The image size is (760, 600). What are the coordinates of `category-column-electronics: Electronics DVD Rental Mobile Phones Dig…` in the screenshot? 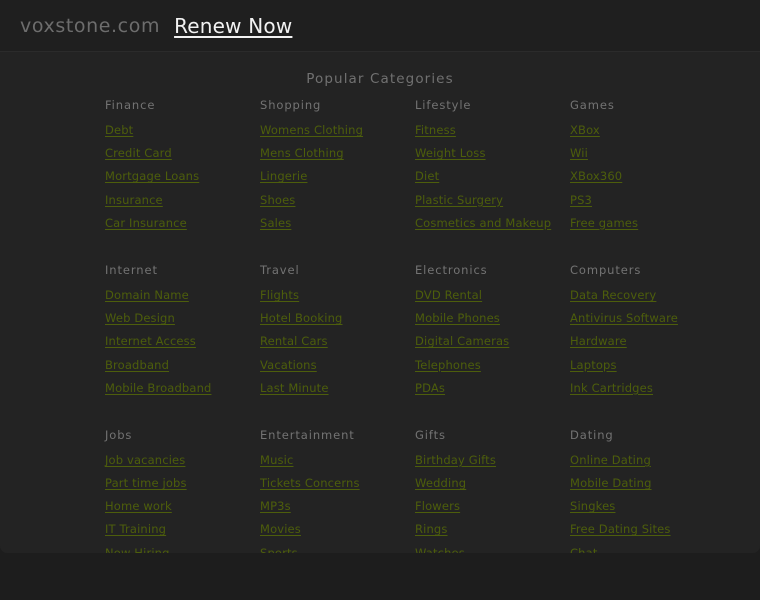 It's located at (492, 333).